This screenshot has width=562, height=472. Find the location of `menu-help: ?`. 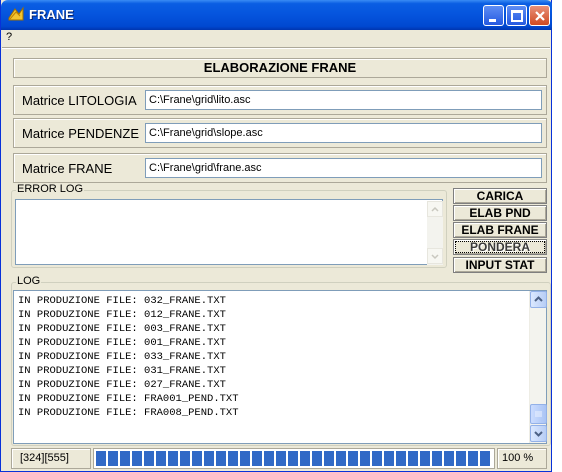

menu-help: ? is located at coordinates (9, 37).